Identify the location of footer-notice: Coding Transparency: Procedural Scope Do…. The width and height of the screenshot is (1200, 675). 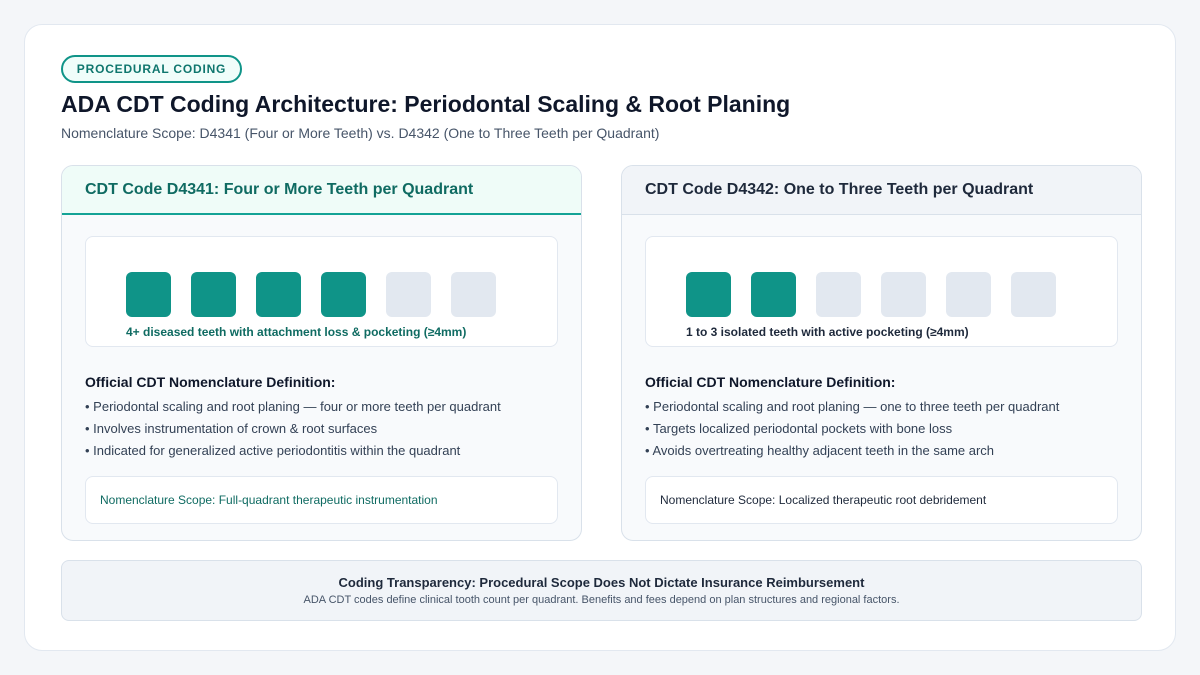
(601, 590).